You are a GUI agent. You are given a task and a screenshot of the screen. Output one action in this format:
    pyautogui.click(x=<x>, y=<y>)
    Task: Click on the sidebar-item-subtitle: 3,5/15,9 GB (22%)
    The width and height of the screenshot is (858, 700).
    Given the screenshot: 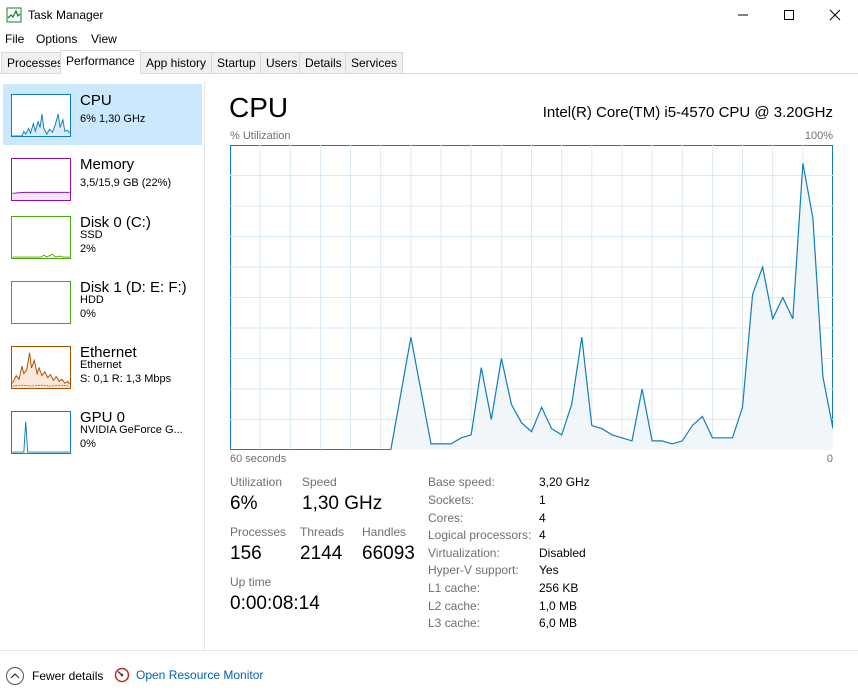 What is the action you would take?
    pyautogui.click(x=126, y=183)
    